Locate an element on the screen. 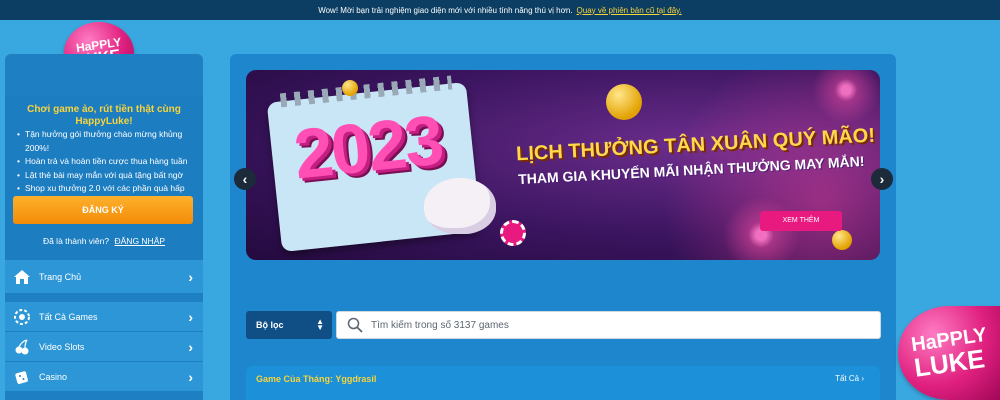 This screenshot has height=400, width=1000. game-search is located at coordinates (608, 325).